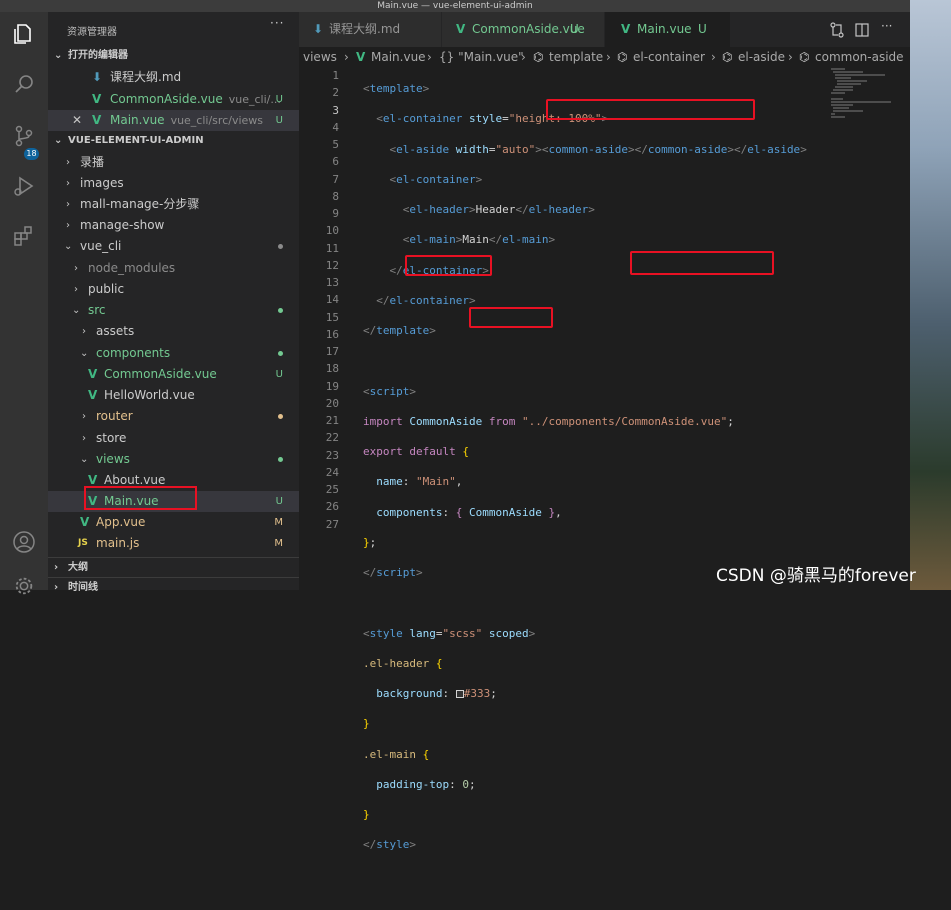 This screenshot has height=910, width=951. Describe the element at coordinates (859, 57) in the screenshot. I see `breadcrumb-item: common-aside` at that location.